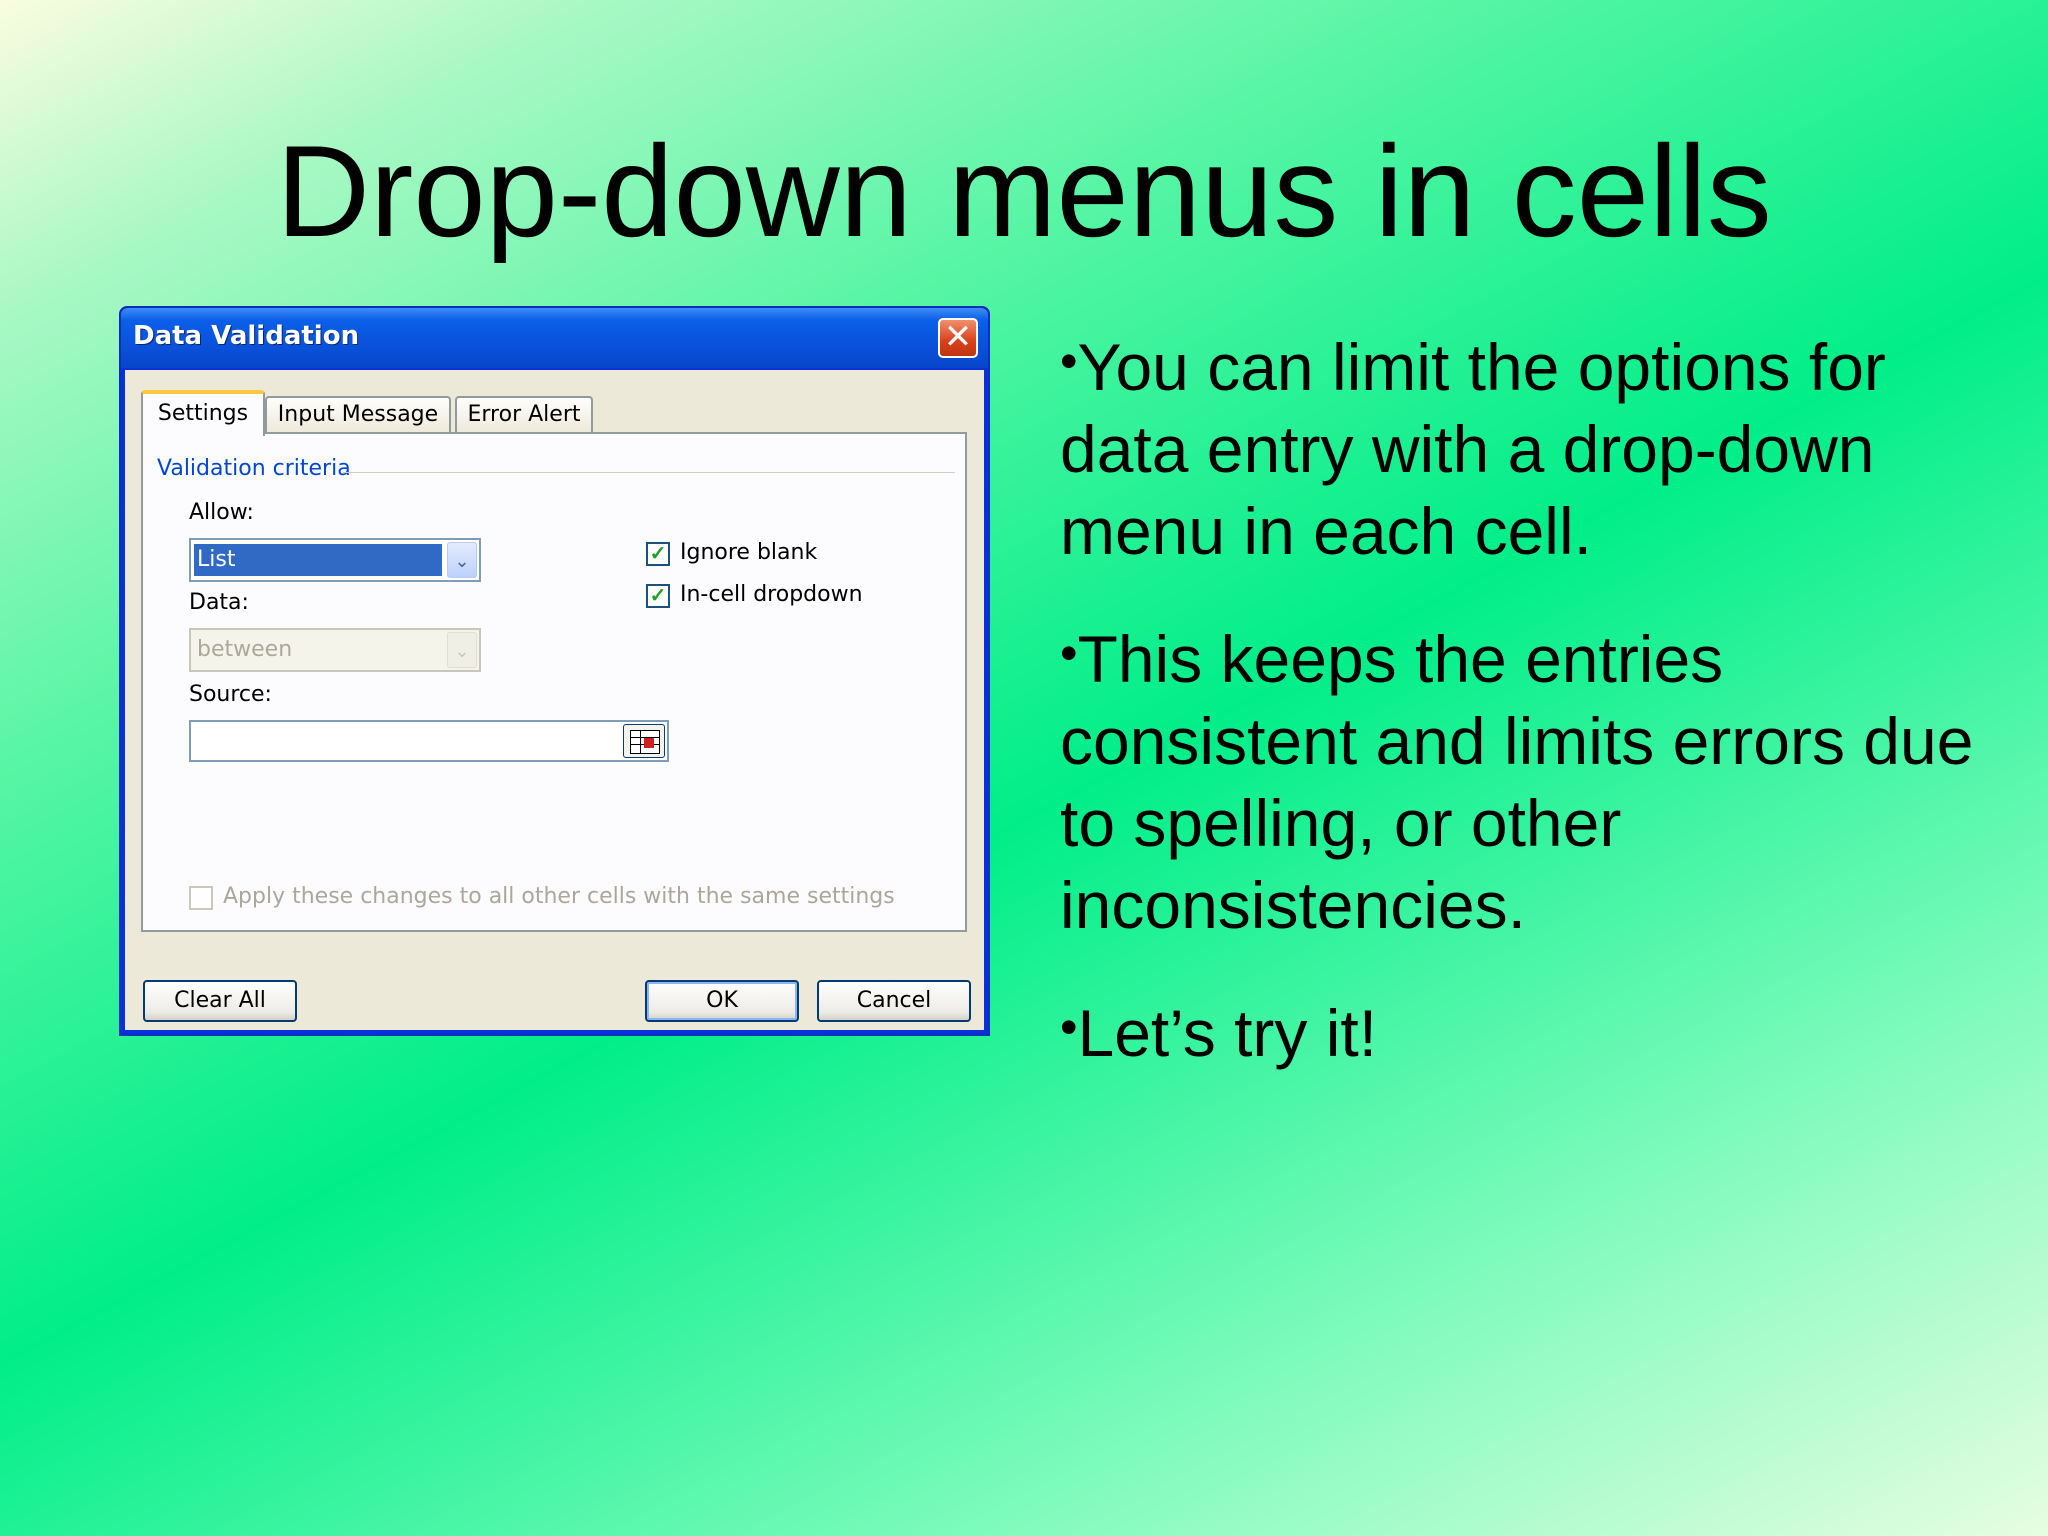  Describe the element at coordinates (554, 338) in the screenshot. I see `dialog-titlebar: Data Validation ✕` at that location.